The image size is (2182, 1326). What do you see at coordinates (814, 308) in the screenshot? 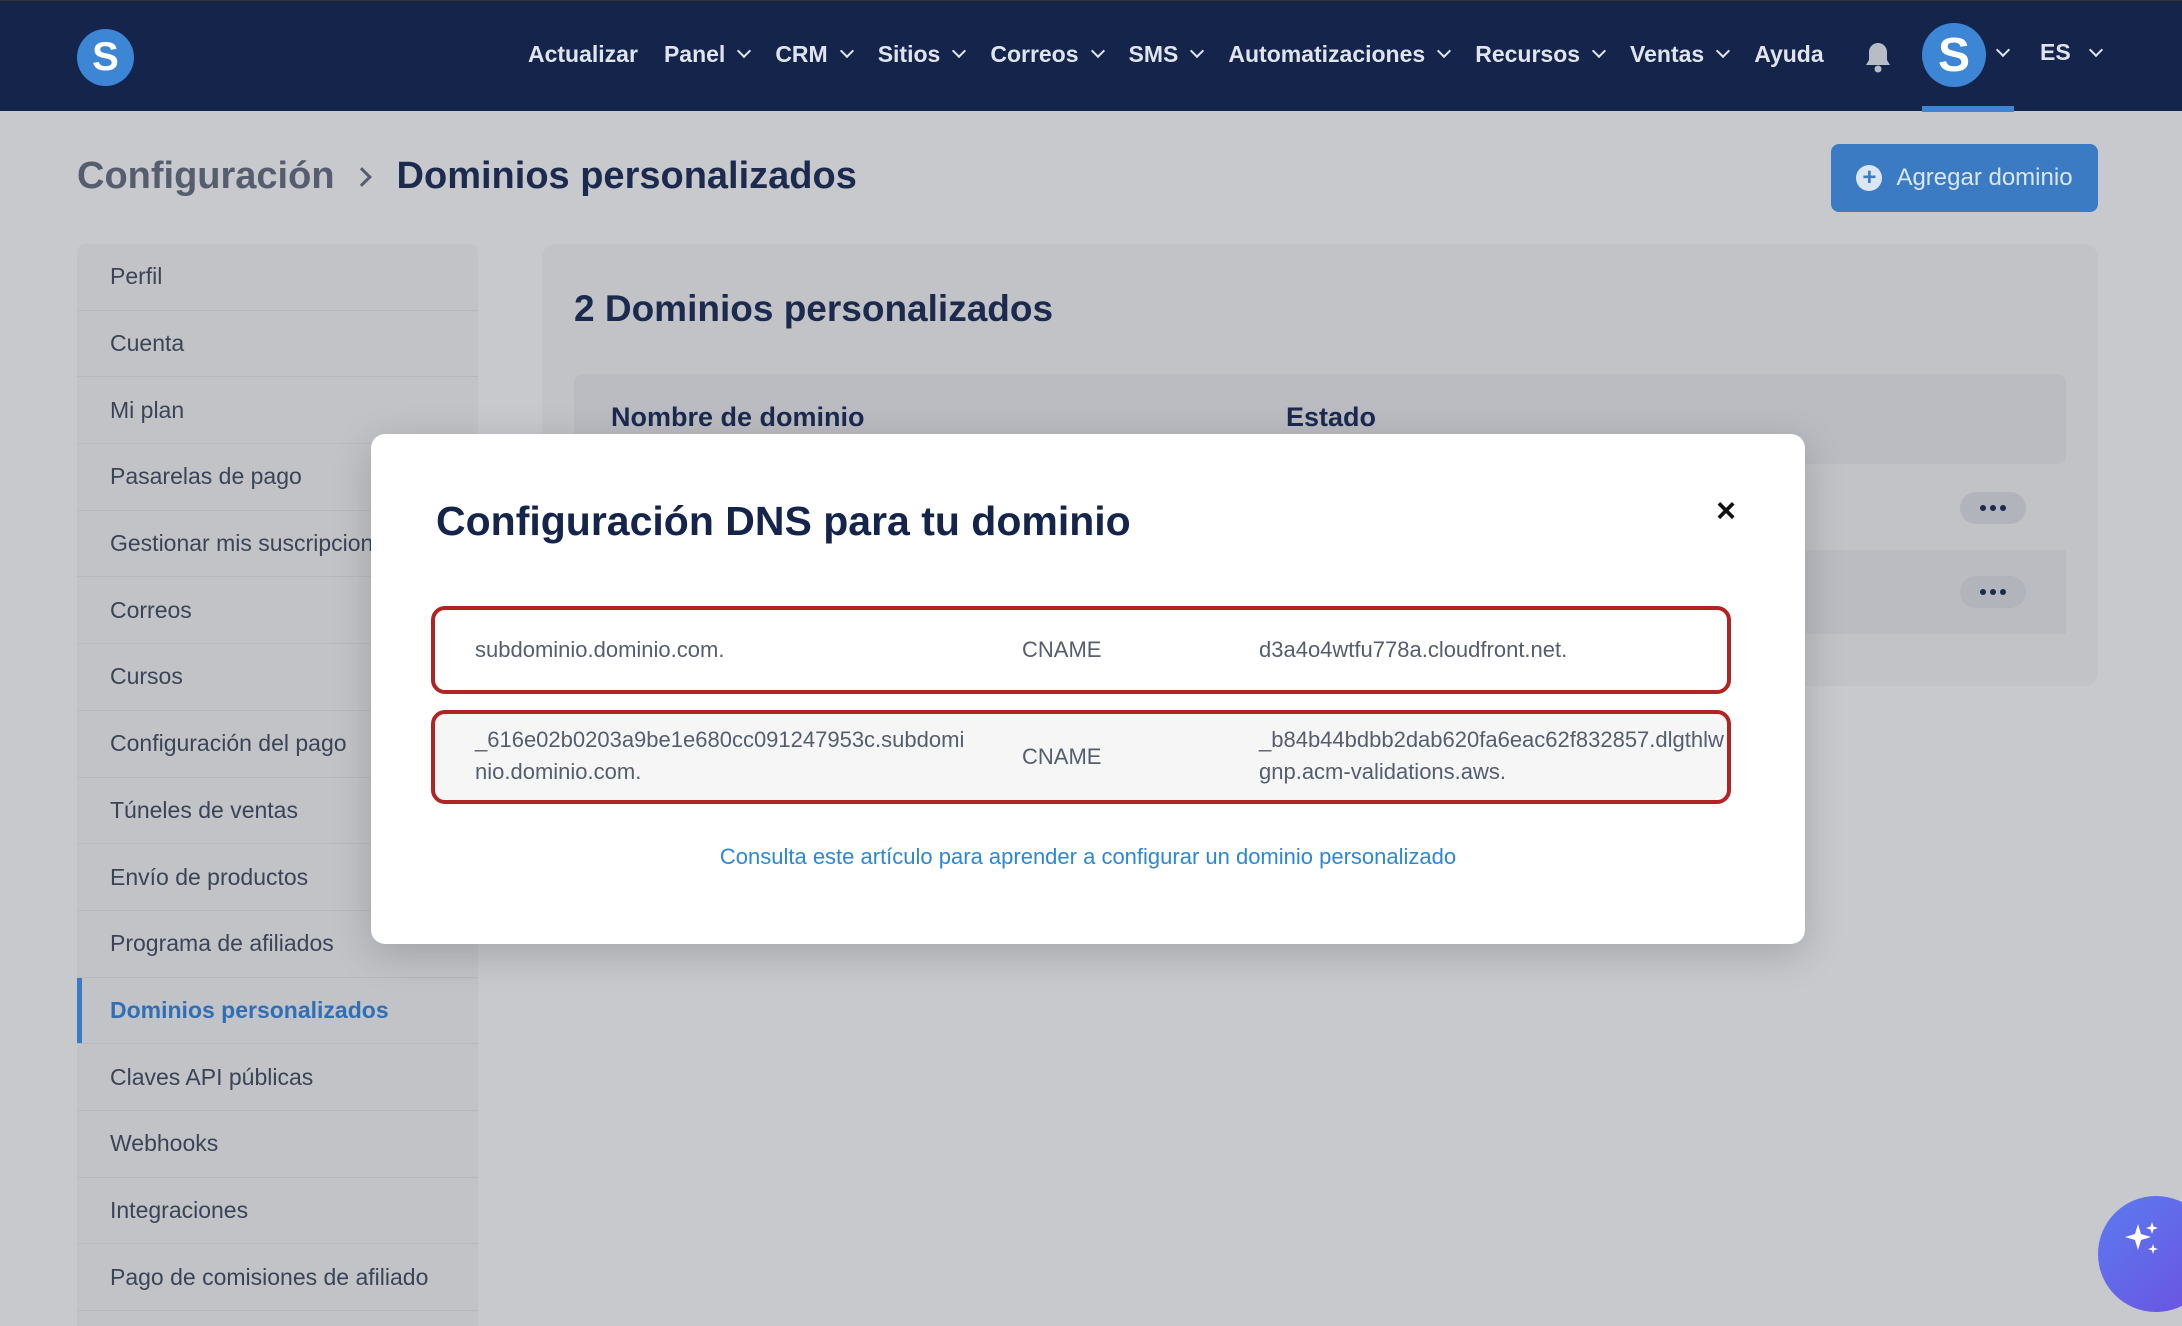
I see `domains-count-title: 2 Dominios personalizados` at bounding box center [814, 308].